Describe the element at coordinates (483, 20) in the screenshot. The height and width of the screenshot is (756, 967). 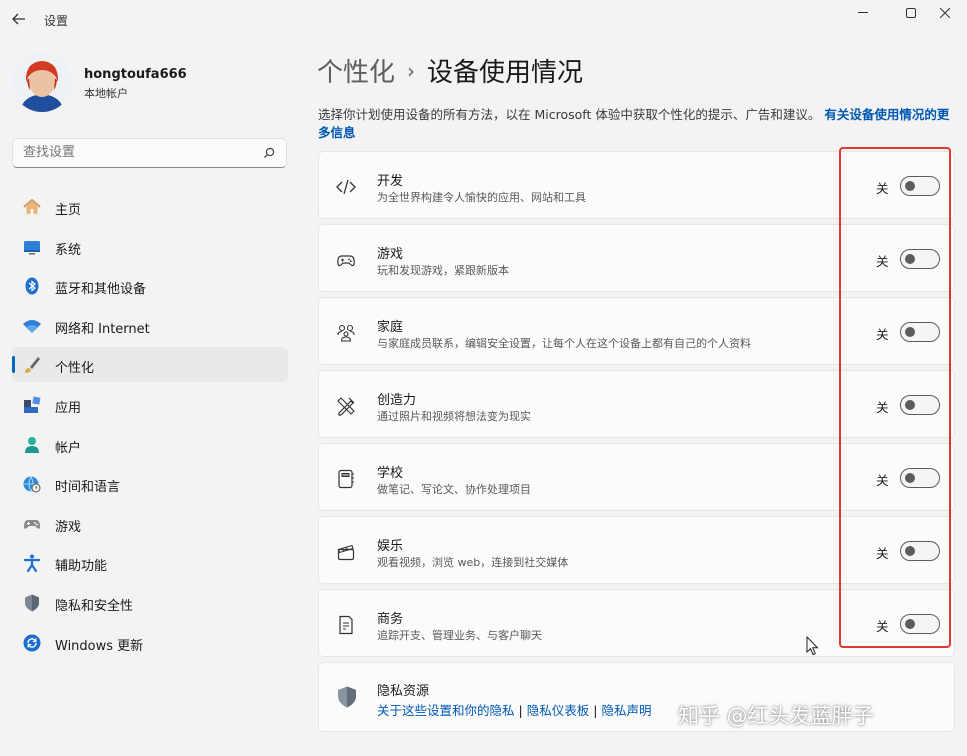
I see `title-bar: 设置` at that location.